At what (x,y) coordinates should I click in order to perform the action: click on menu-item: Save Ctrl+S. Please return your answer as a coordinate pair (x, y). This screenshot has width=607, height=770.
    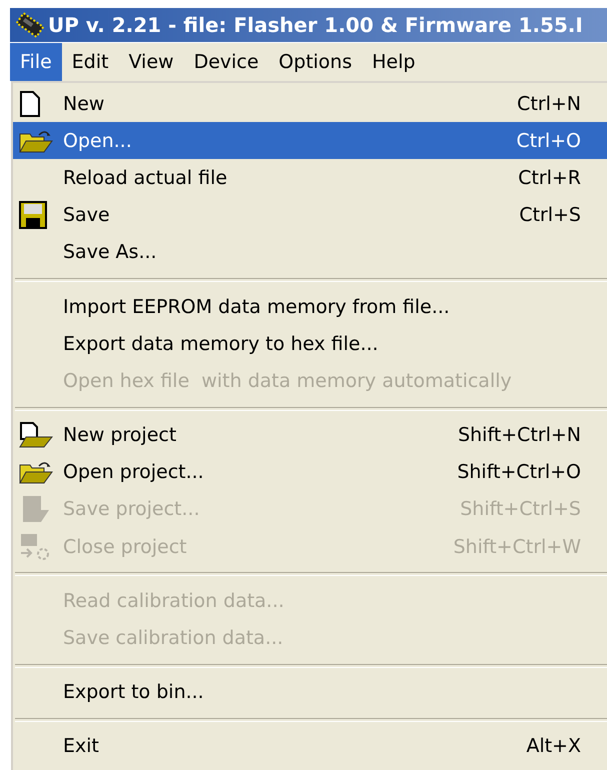
    Looking at the image, I should click on (310, 215).